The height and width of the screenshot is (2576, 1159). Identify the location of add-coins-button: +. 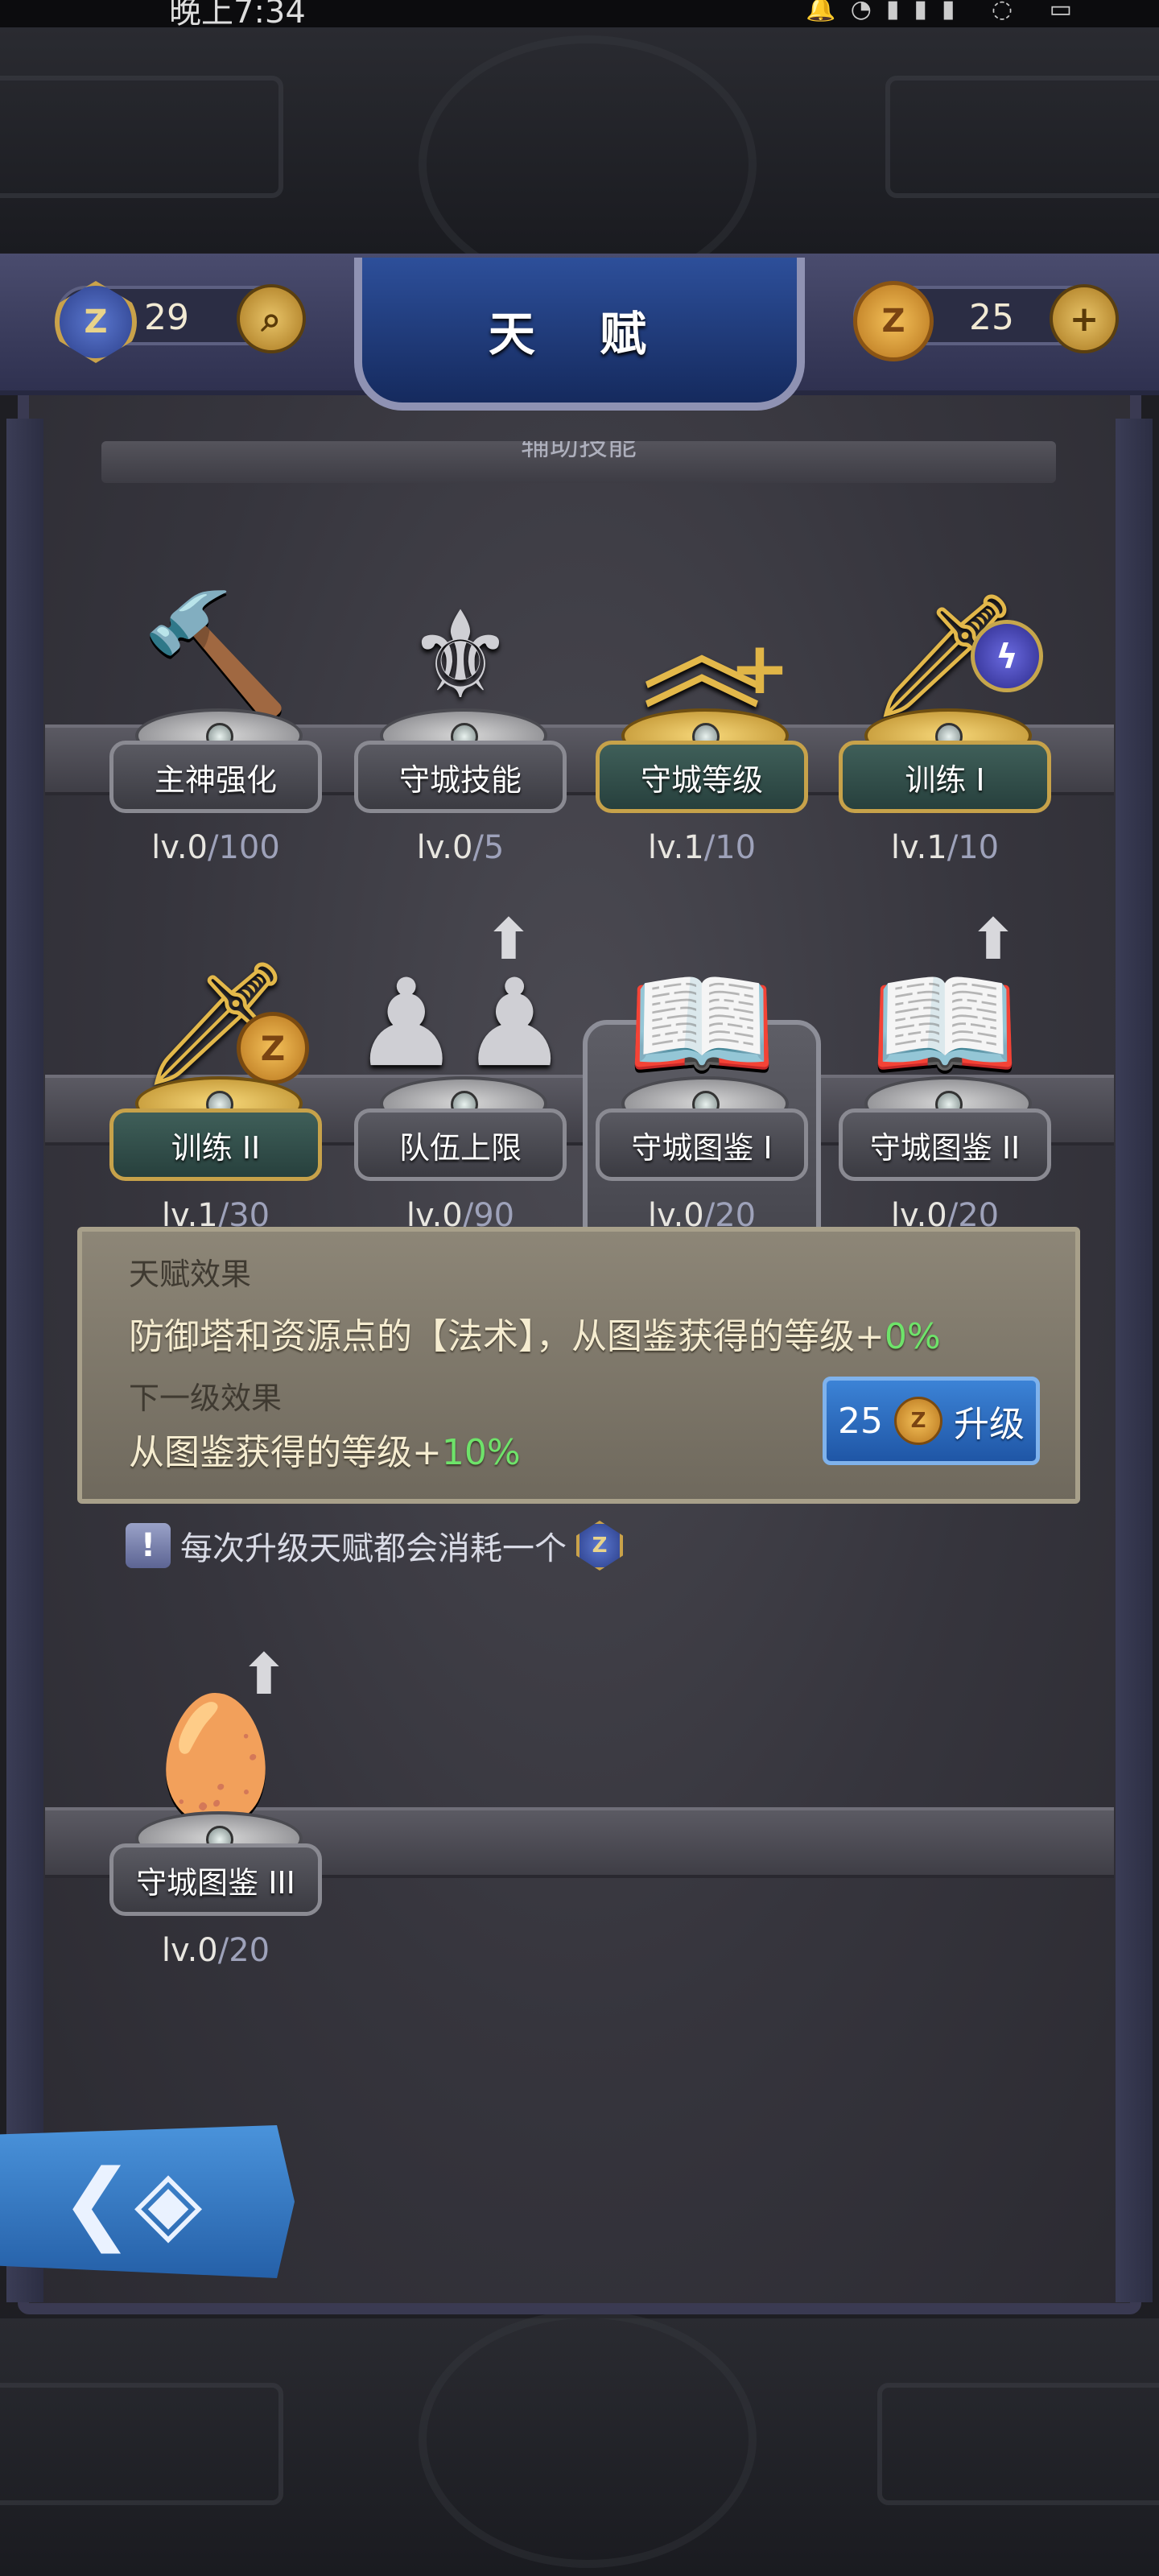
(1084, 318).